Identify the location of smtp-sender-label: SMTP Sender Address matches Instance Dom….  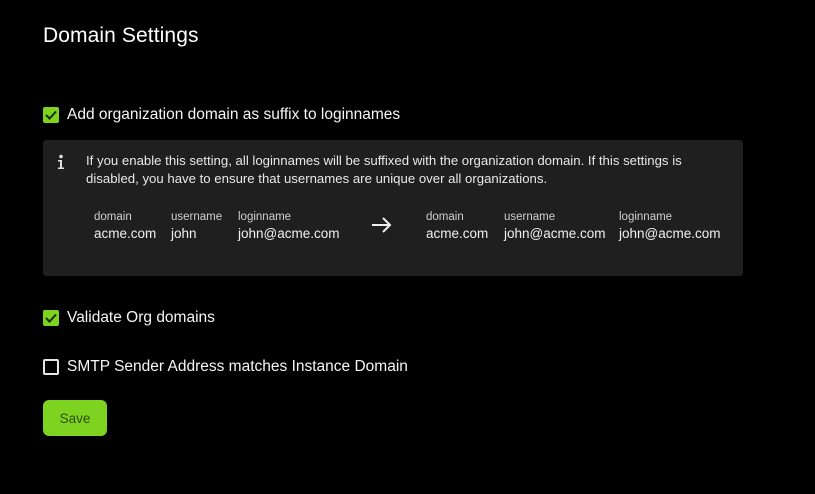
(237, 366).